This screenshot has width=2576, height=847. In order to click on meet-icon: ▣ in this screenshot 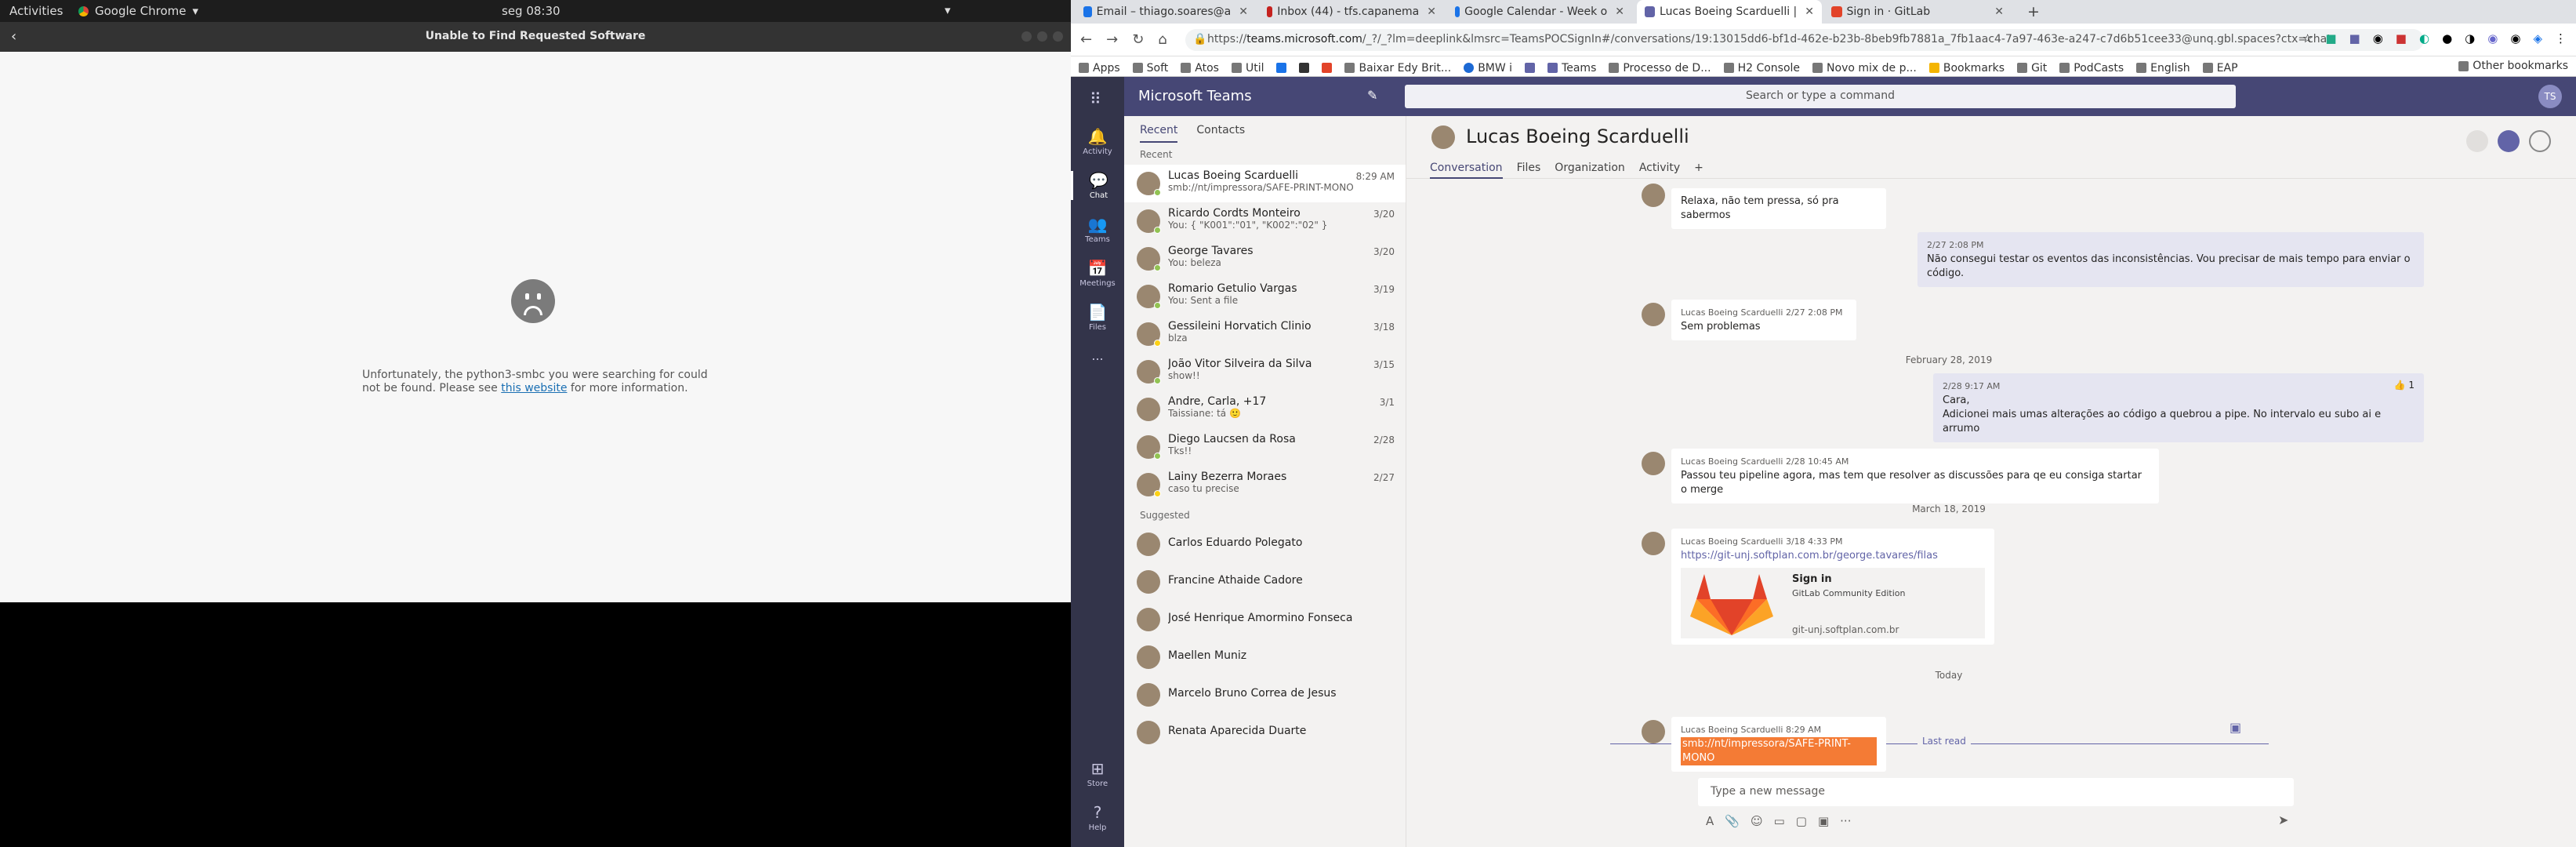, I will do `click(1823, 821)`.